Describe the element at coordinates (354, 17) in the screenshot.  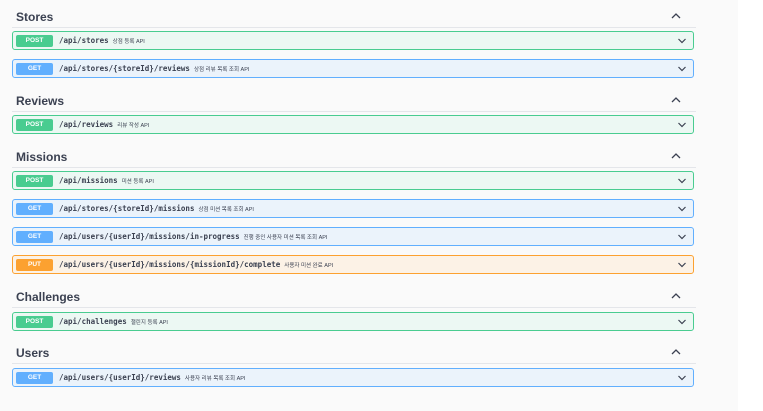
I see `tag-header-stores: Stores` at that location.